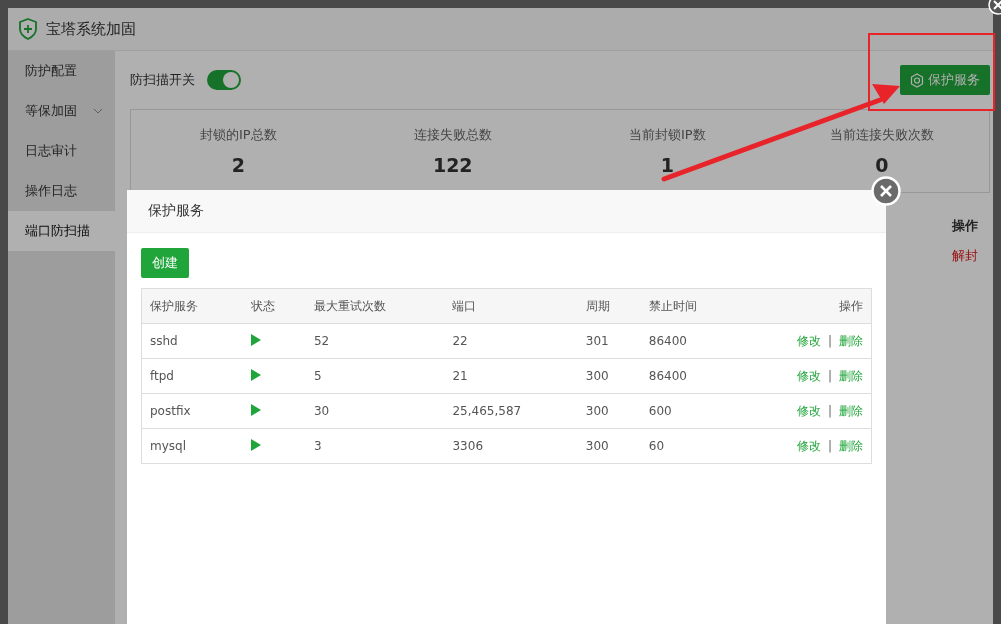 Image resolution: width=1001 pixels, height=624 pixels. What do you see at coordinates (609, 306) in the screenshot?
I see `column-header: 周期` at bounding box center [609, 306].